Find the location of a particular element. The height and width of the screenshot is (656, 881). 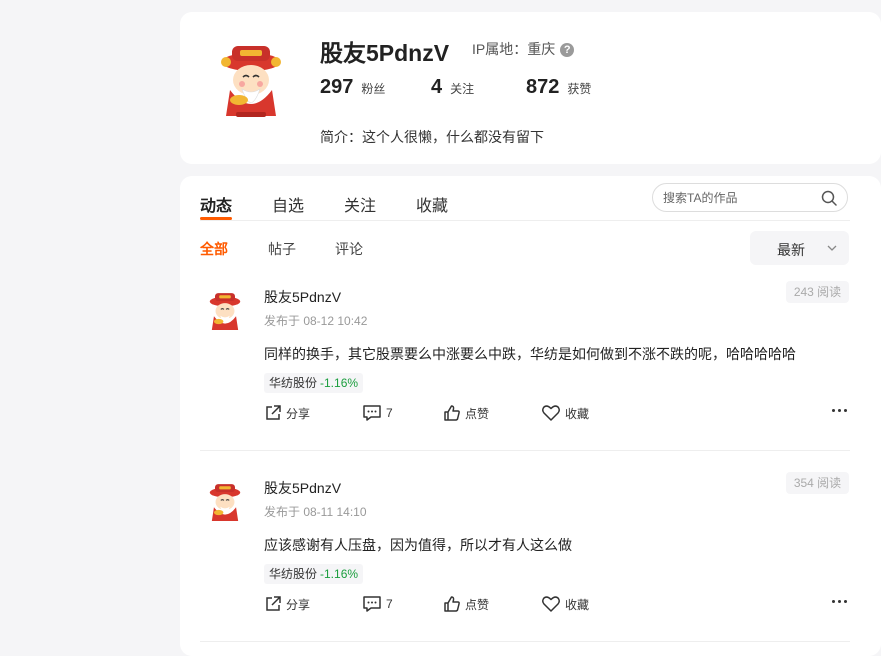

search-icon is located at coordinates (829, 198).